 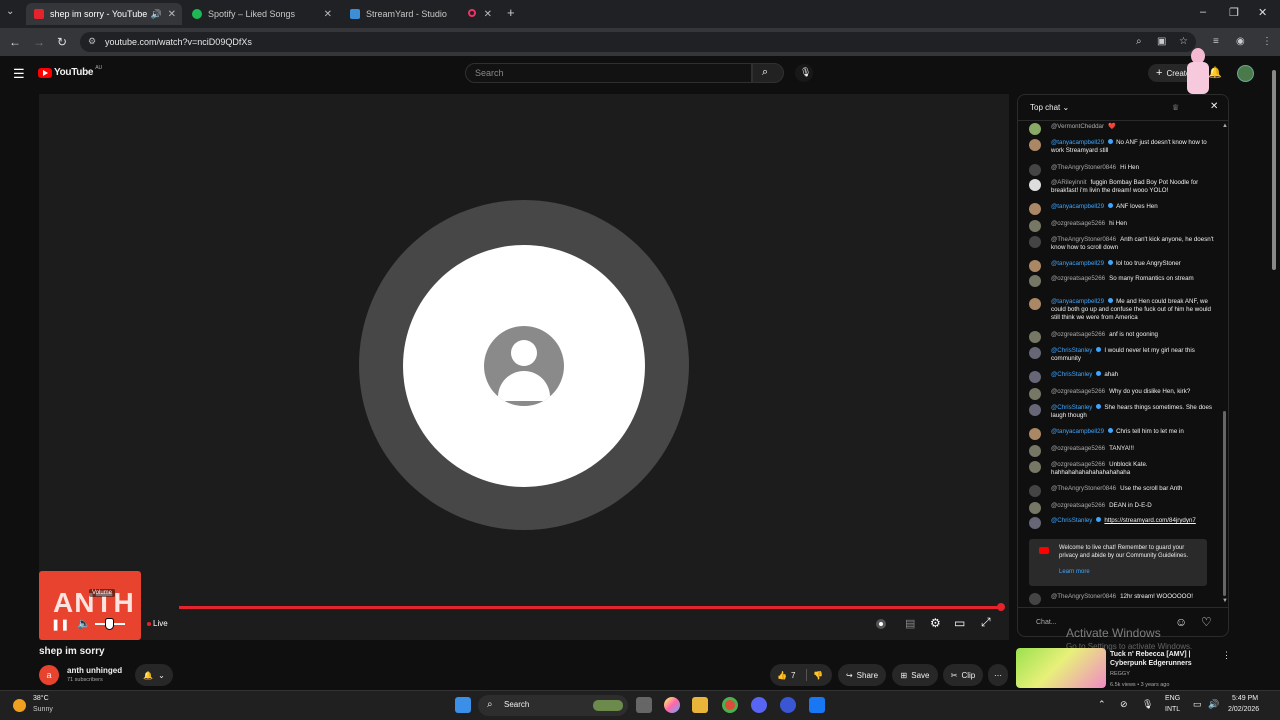 I want to click on keyboard-layout: INTL, so click(x=1172, y=709).